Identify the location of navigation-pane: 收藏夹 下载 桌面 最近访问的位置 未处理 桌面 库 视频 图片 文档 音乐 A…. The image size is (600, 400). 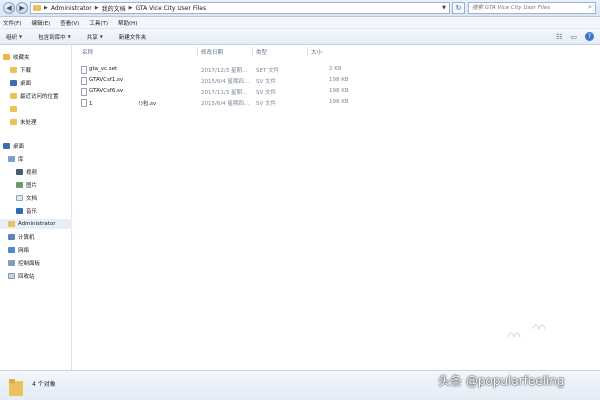
(36, 207).